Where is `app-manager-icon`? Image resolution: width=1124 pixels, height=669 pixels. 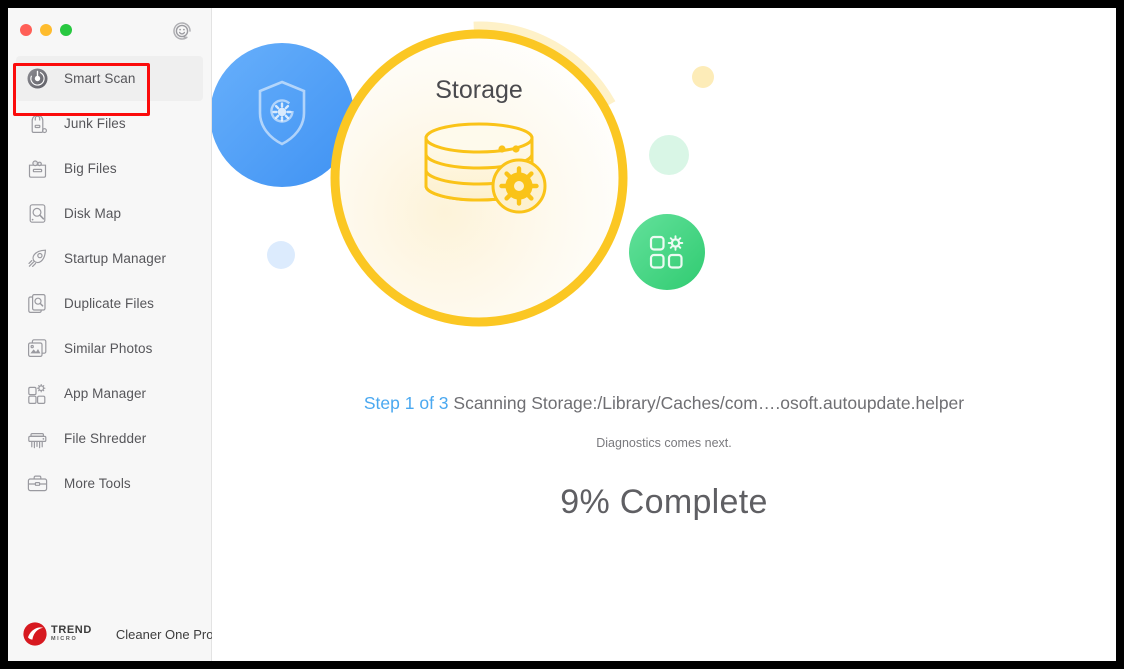 app-manager-icon is located at coordinates (37, 394).